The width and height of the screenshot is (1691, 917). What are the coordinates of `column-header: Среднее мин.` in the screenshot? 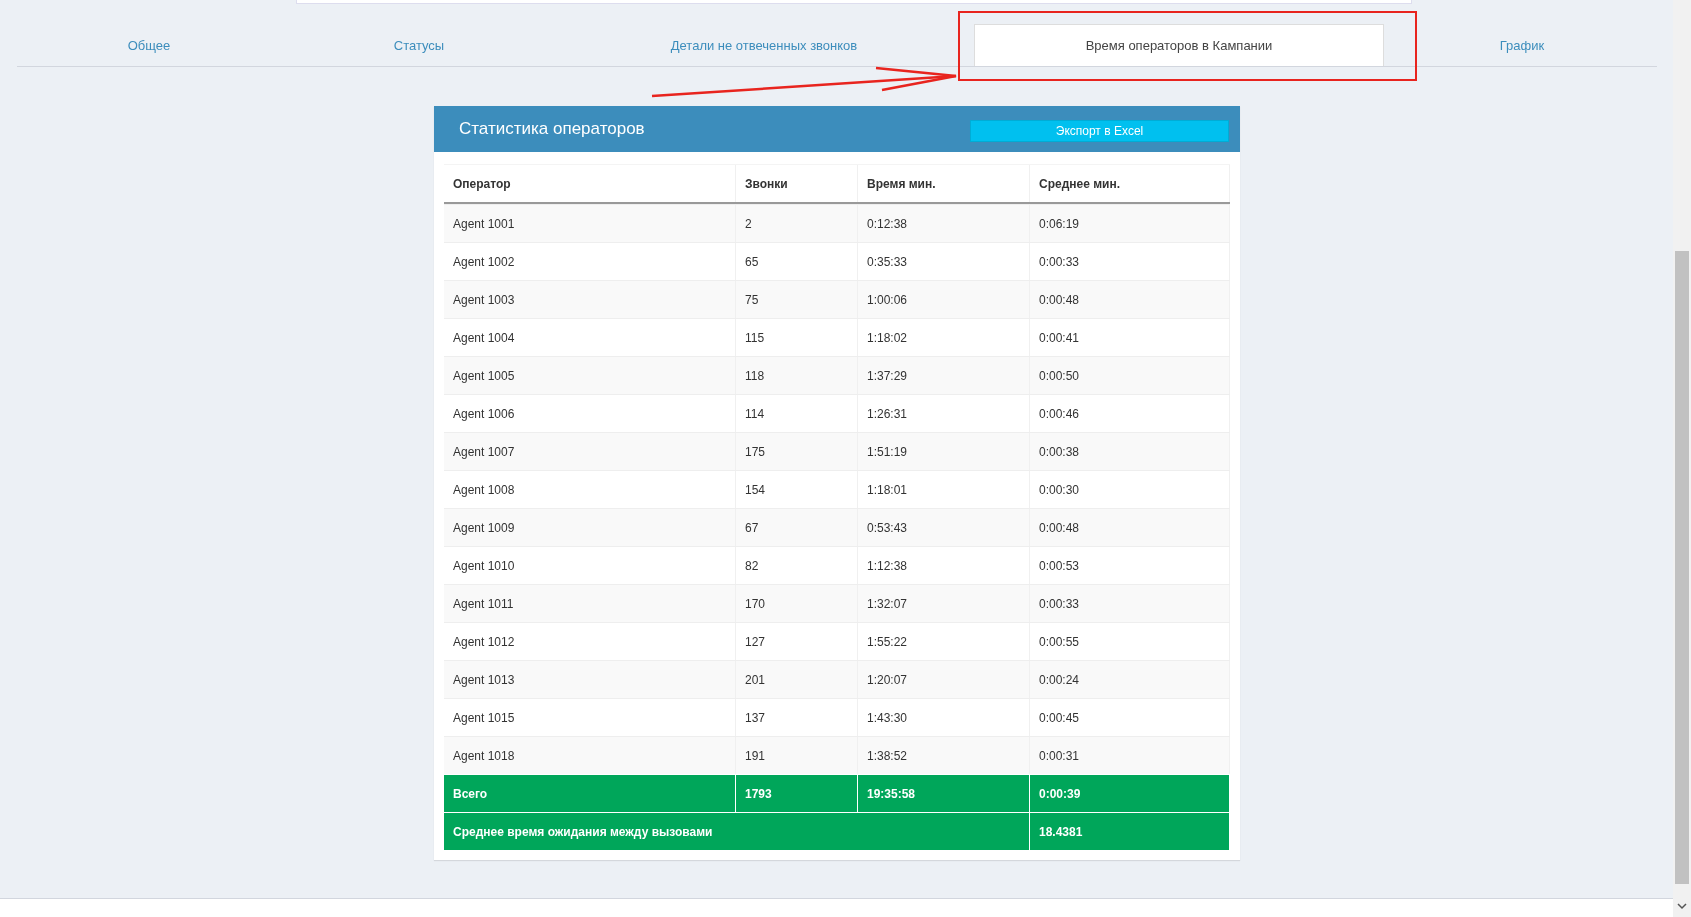 It's located at (1130, 183).